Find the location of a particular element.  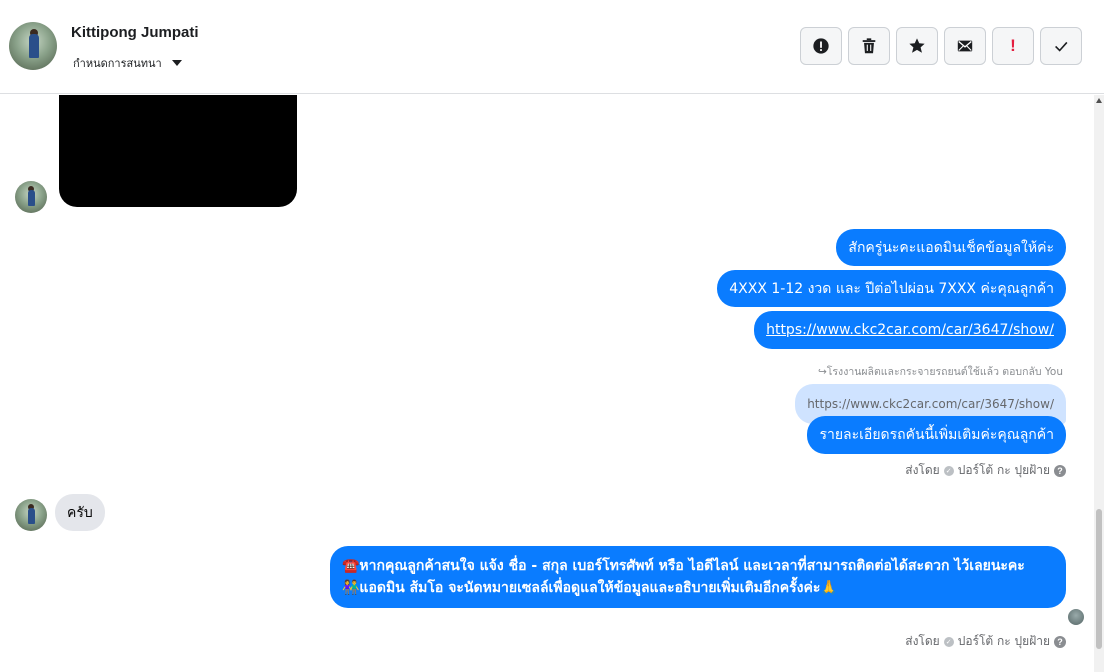

star-button is located at coordinates (917, 46).